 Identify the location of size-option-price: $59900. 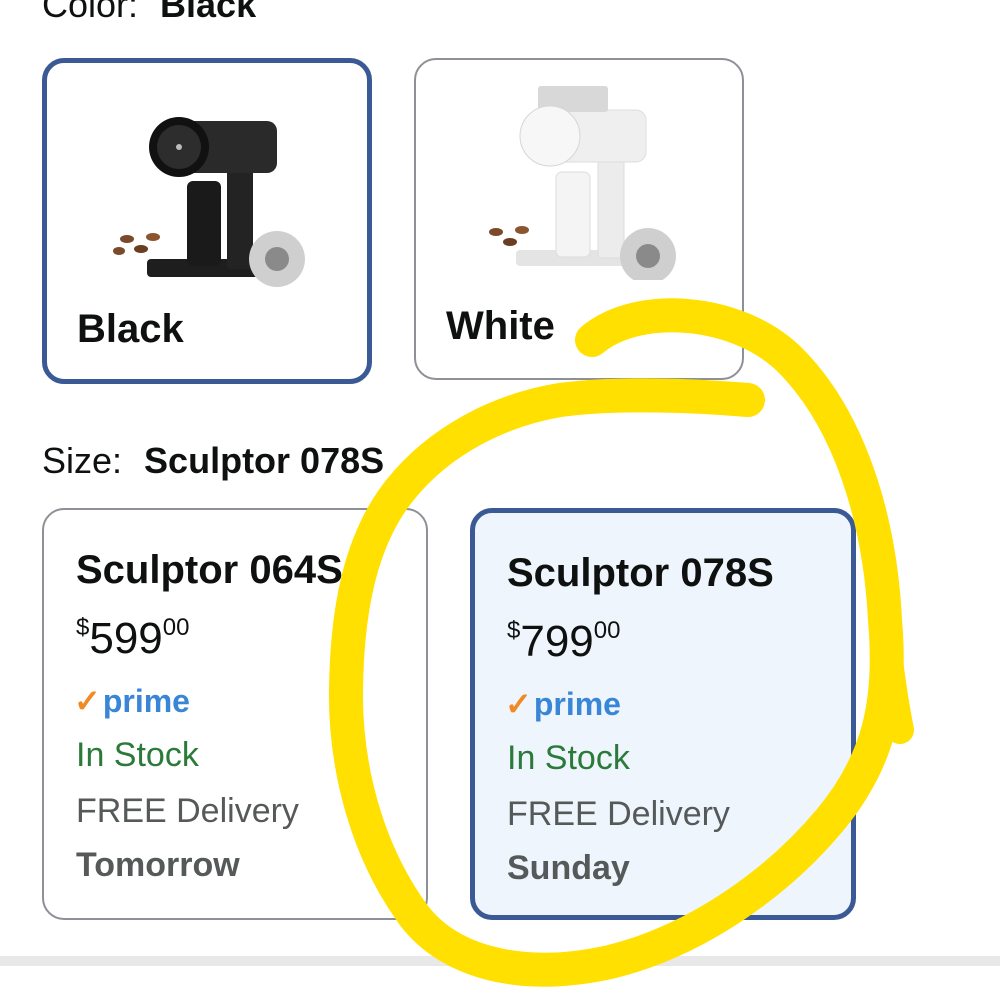
(132, 639).